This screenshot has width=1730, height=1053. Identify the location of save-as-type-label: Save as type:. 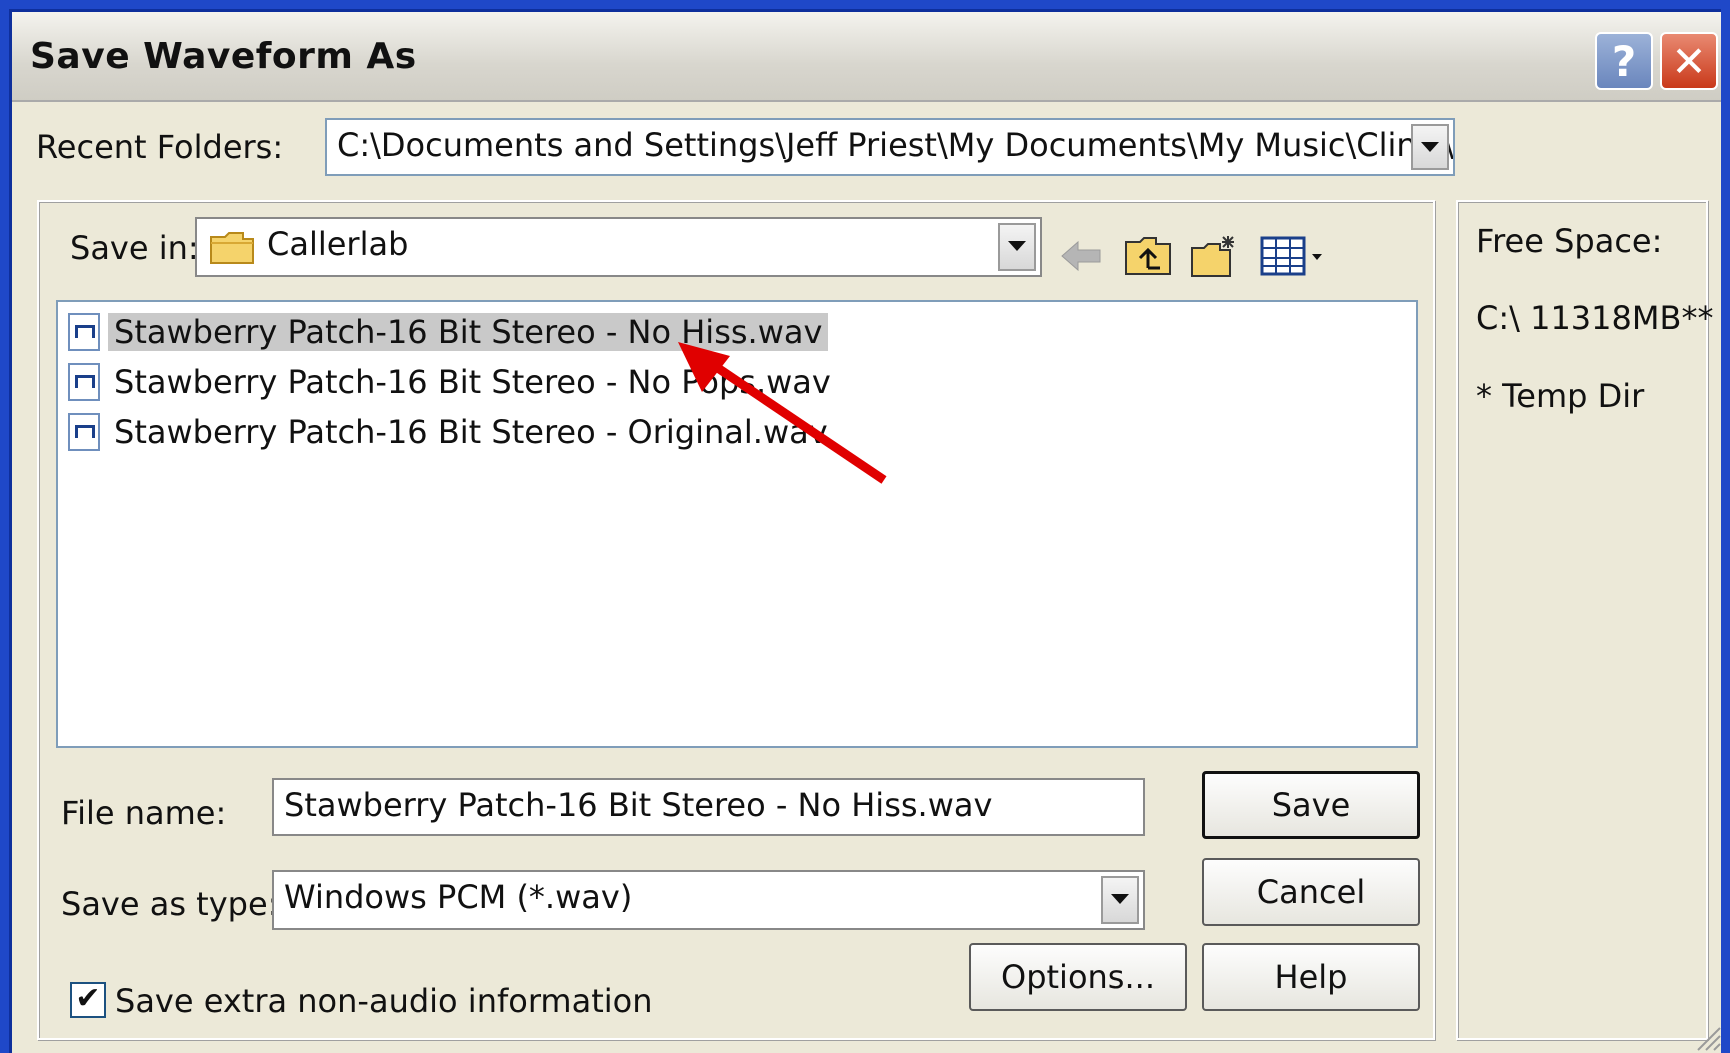
(170, 904).